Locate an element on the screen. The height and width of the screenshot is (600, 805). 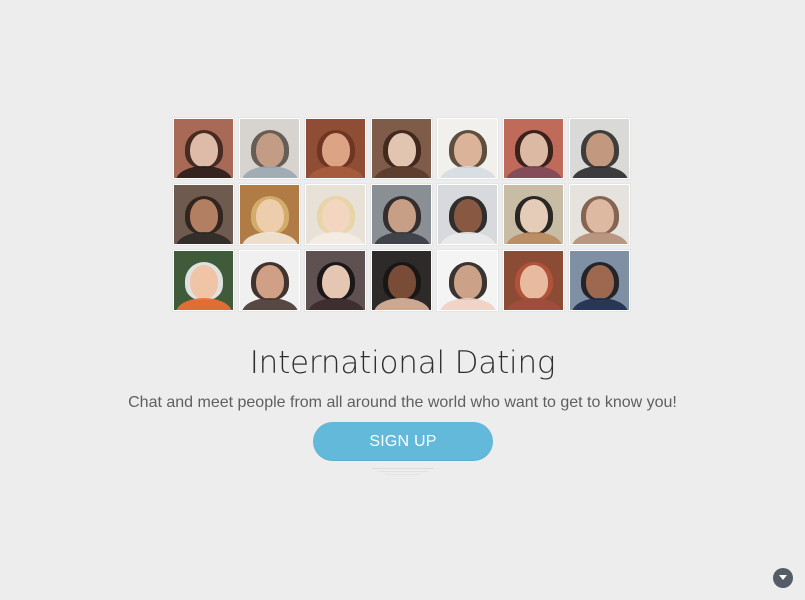
chevron-down-icon is located at coordinates (783, 577).